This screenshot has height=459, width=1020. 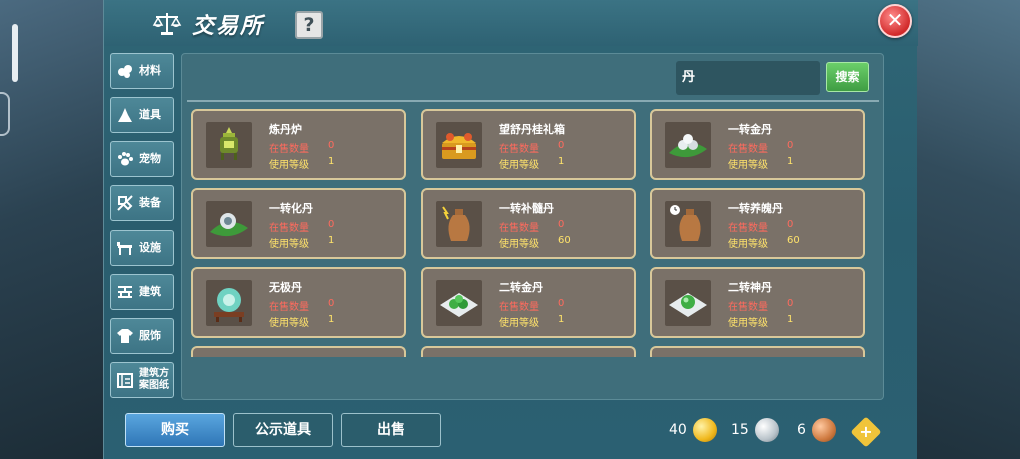 What do you see at coordinates (229, 303) in the screenshot?
I see `orb-stand-icon` at bounding box center [229, 303].